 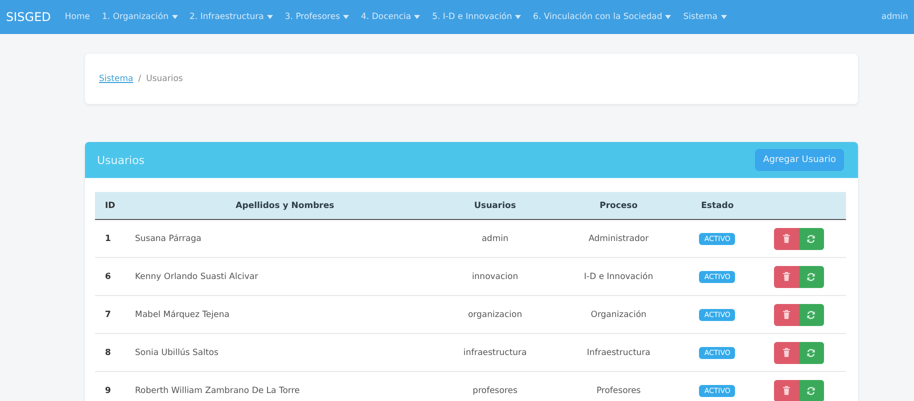 What do you see at coordinates (477, 17) in the screenshot?
I see `nav-menu-item: 5. I-D e Innovación` at bounding box center [477, 17].